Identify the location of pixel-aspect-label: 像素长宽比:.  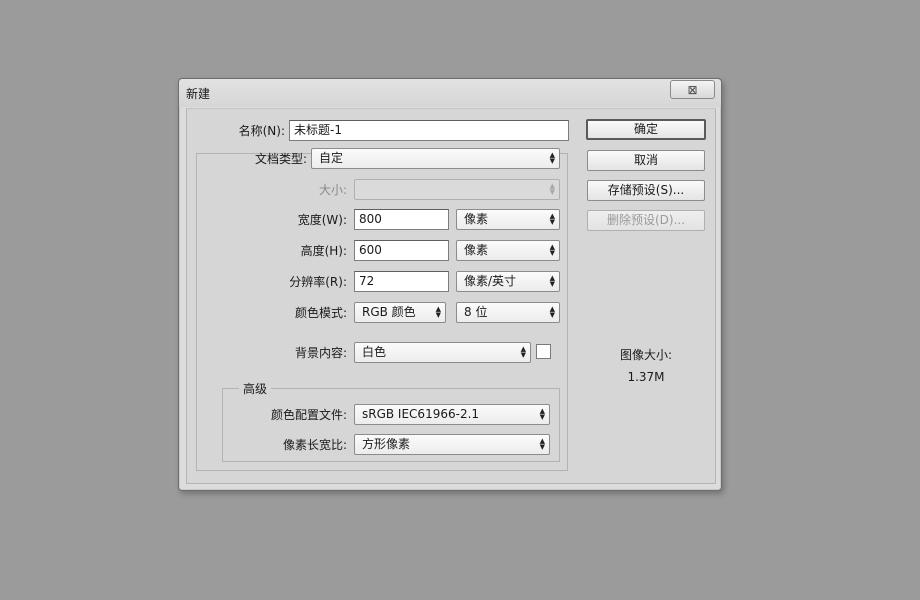
(314, 445).